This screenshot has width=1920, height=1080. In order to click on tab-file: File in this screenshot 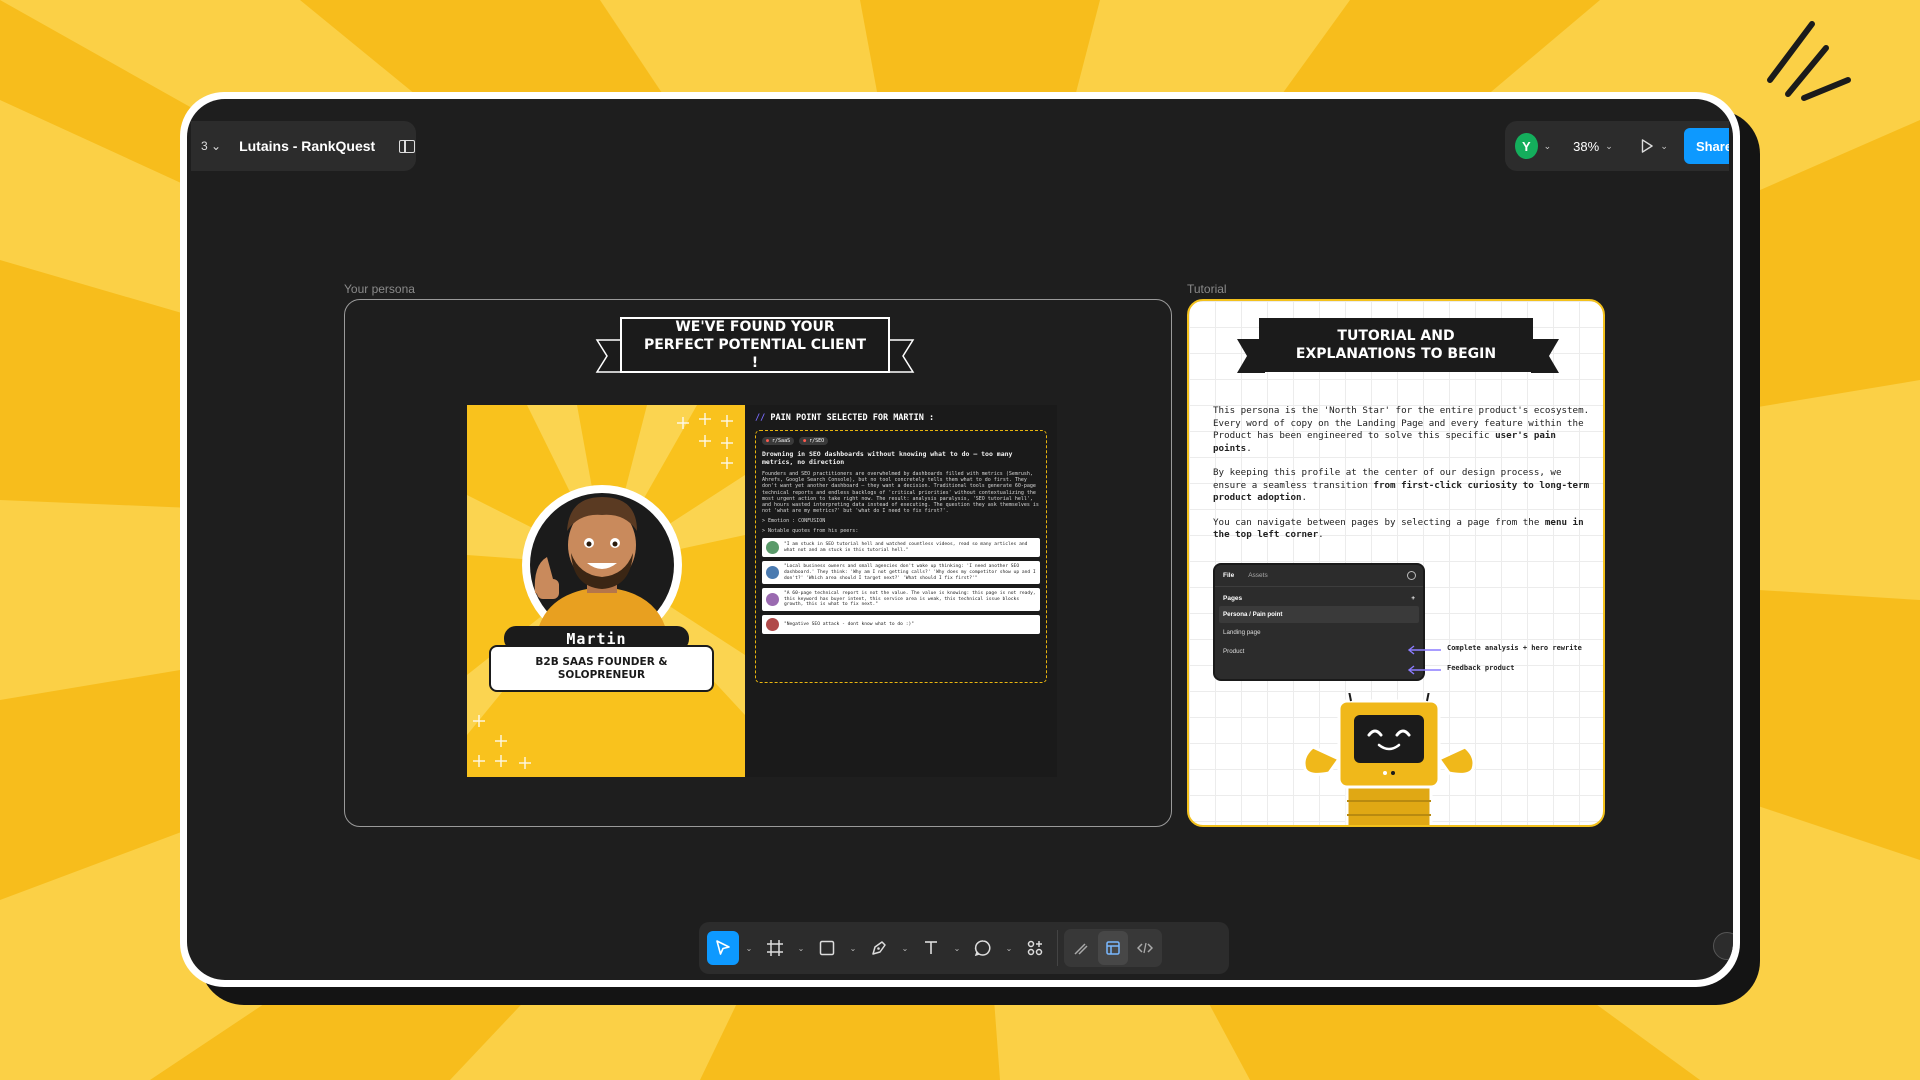, I will do `click(1229, 575)`.